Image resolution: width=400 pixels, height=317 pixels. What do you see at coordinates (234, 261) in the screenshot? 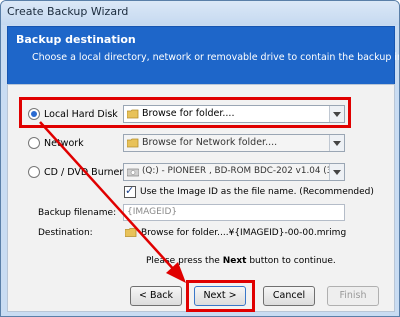
I see `instruction-bold: Next` at bounding box center [234, 261].